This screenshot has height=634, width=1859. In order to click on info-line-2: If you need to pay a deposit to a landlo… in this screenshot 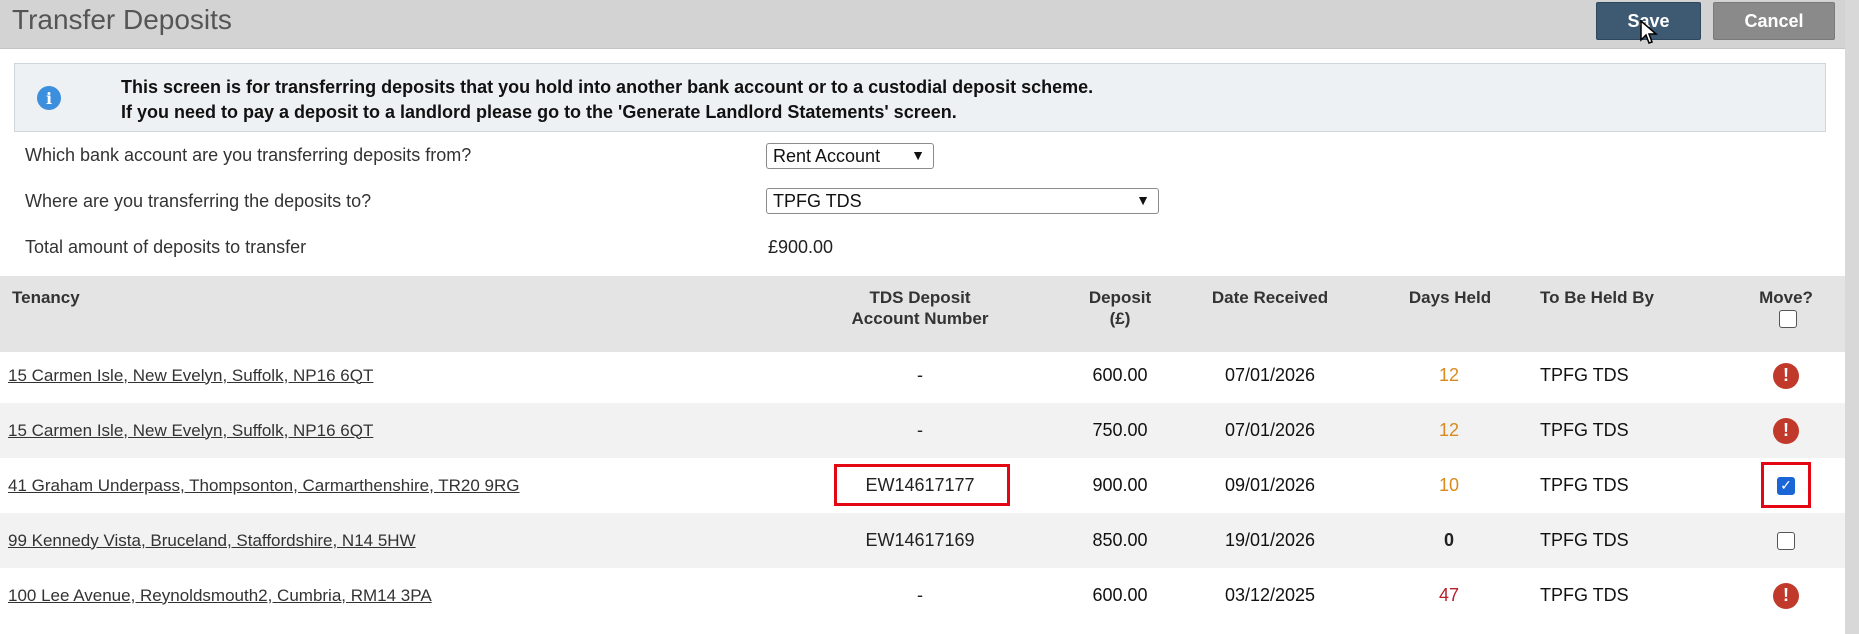, I will do `click(539, 112)`.